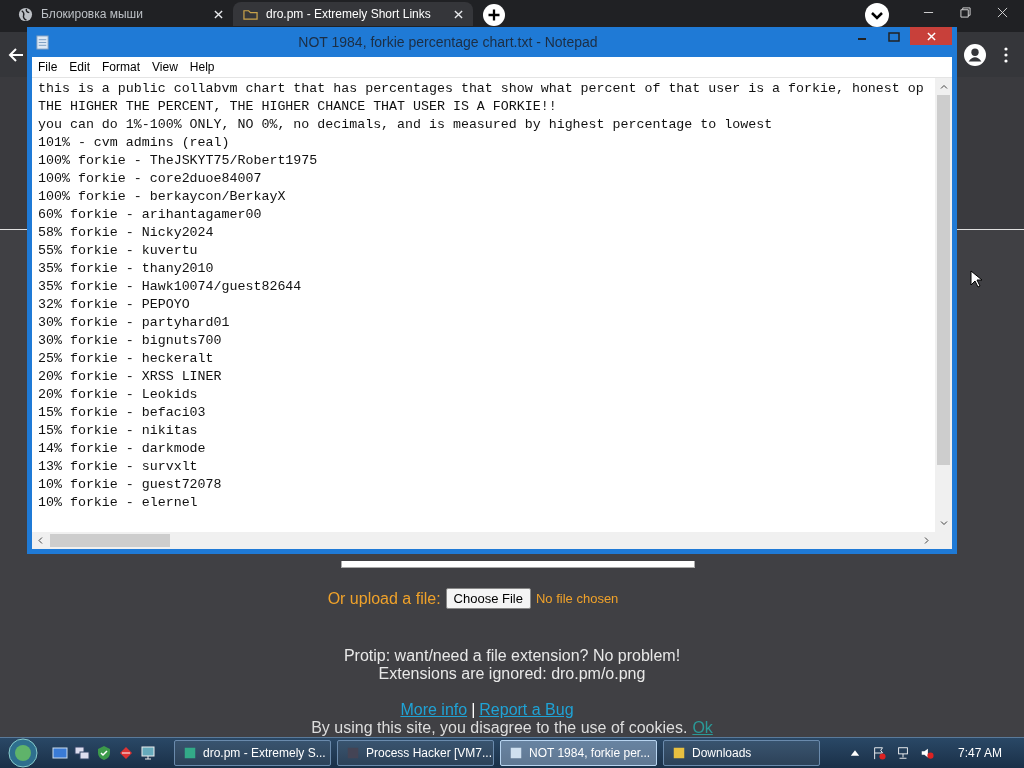  What do you see at coordinates (979, 753) in the screenshot?
I see `clock: 7:47 AM` at bounding box center [979, 753].